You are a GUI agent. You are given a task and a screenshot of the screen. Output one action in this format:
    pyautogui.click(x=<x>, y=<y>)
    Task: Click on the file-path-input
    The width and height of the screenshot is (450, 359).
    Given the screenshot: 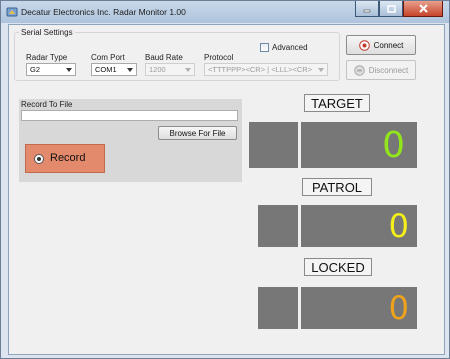 What is the action you would take?
    pyautogui.click(x=129, y=115)
    